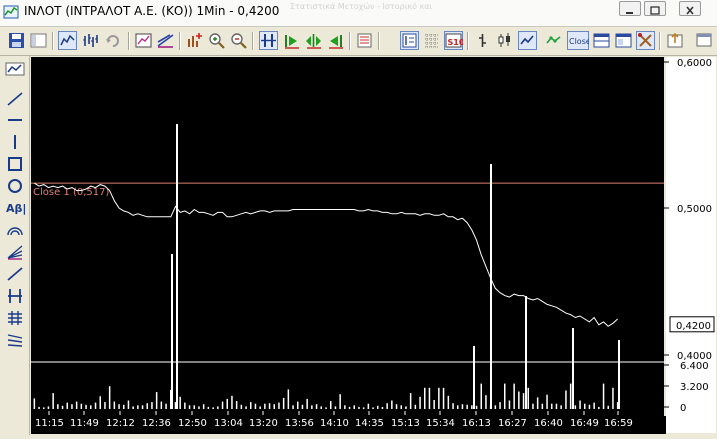  I want to click on maximize-button, so click(655, 8).